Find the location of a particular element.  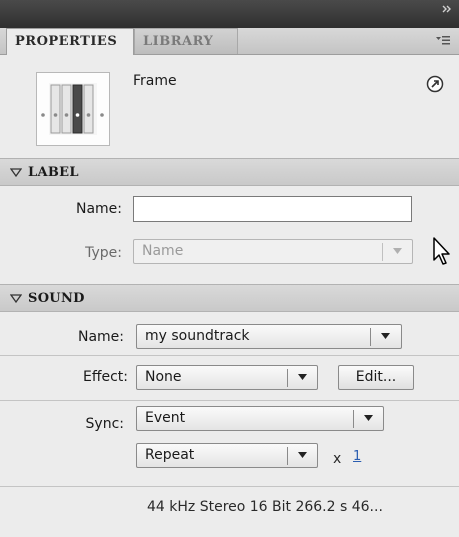

help-icon is located at coordinates (435, 84).